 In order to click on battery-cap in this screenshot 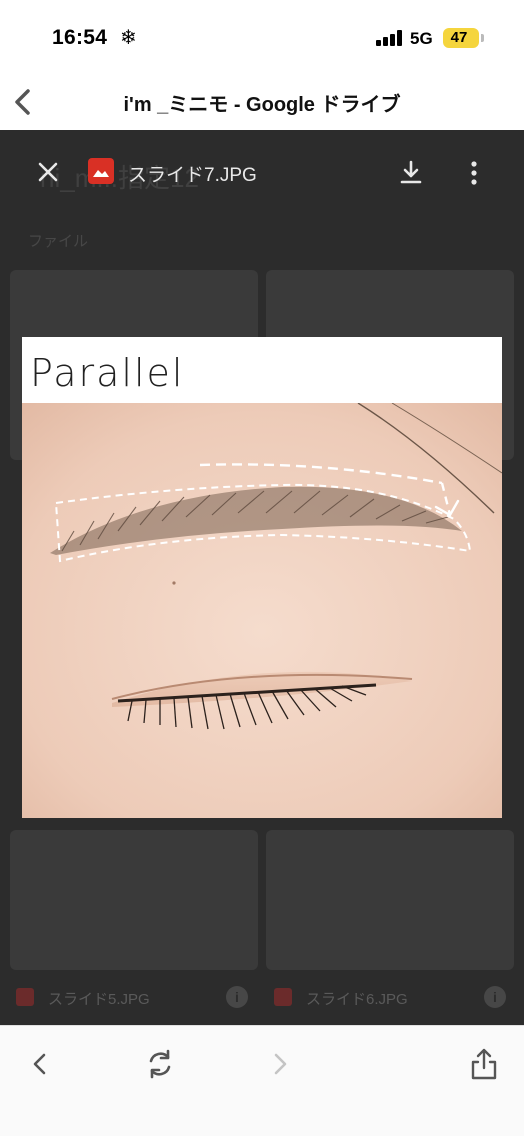, I will do `click(482, 38)`.